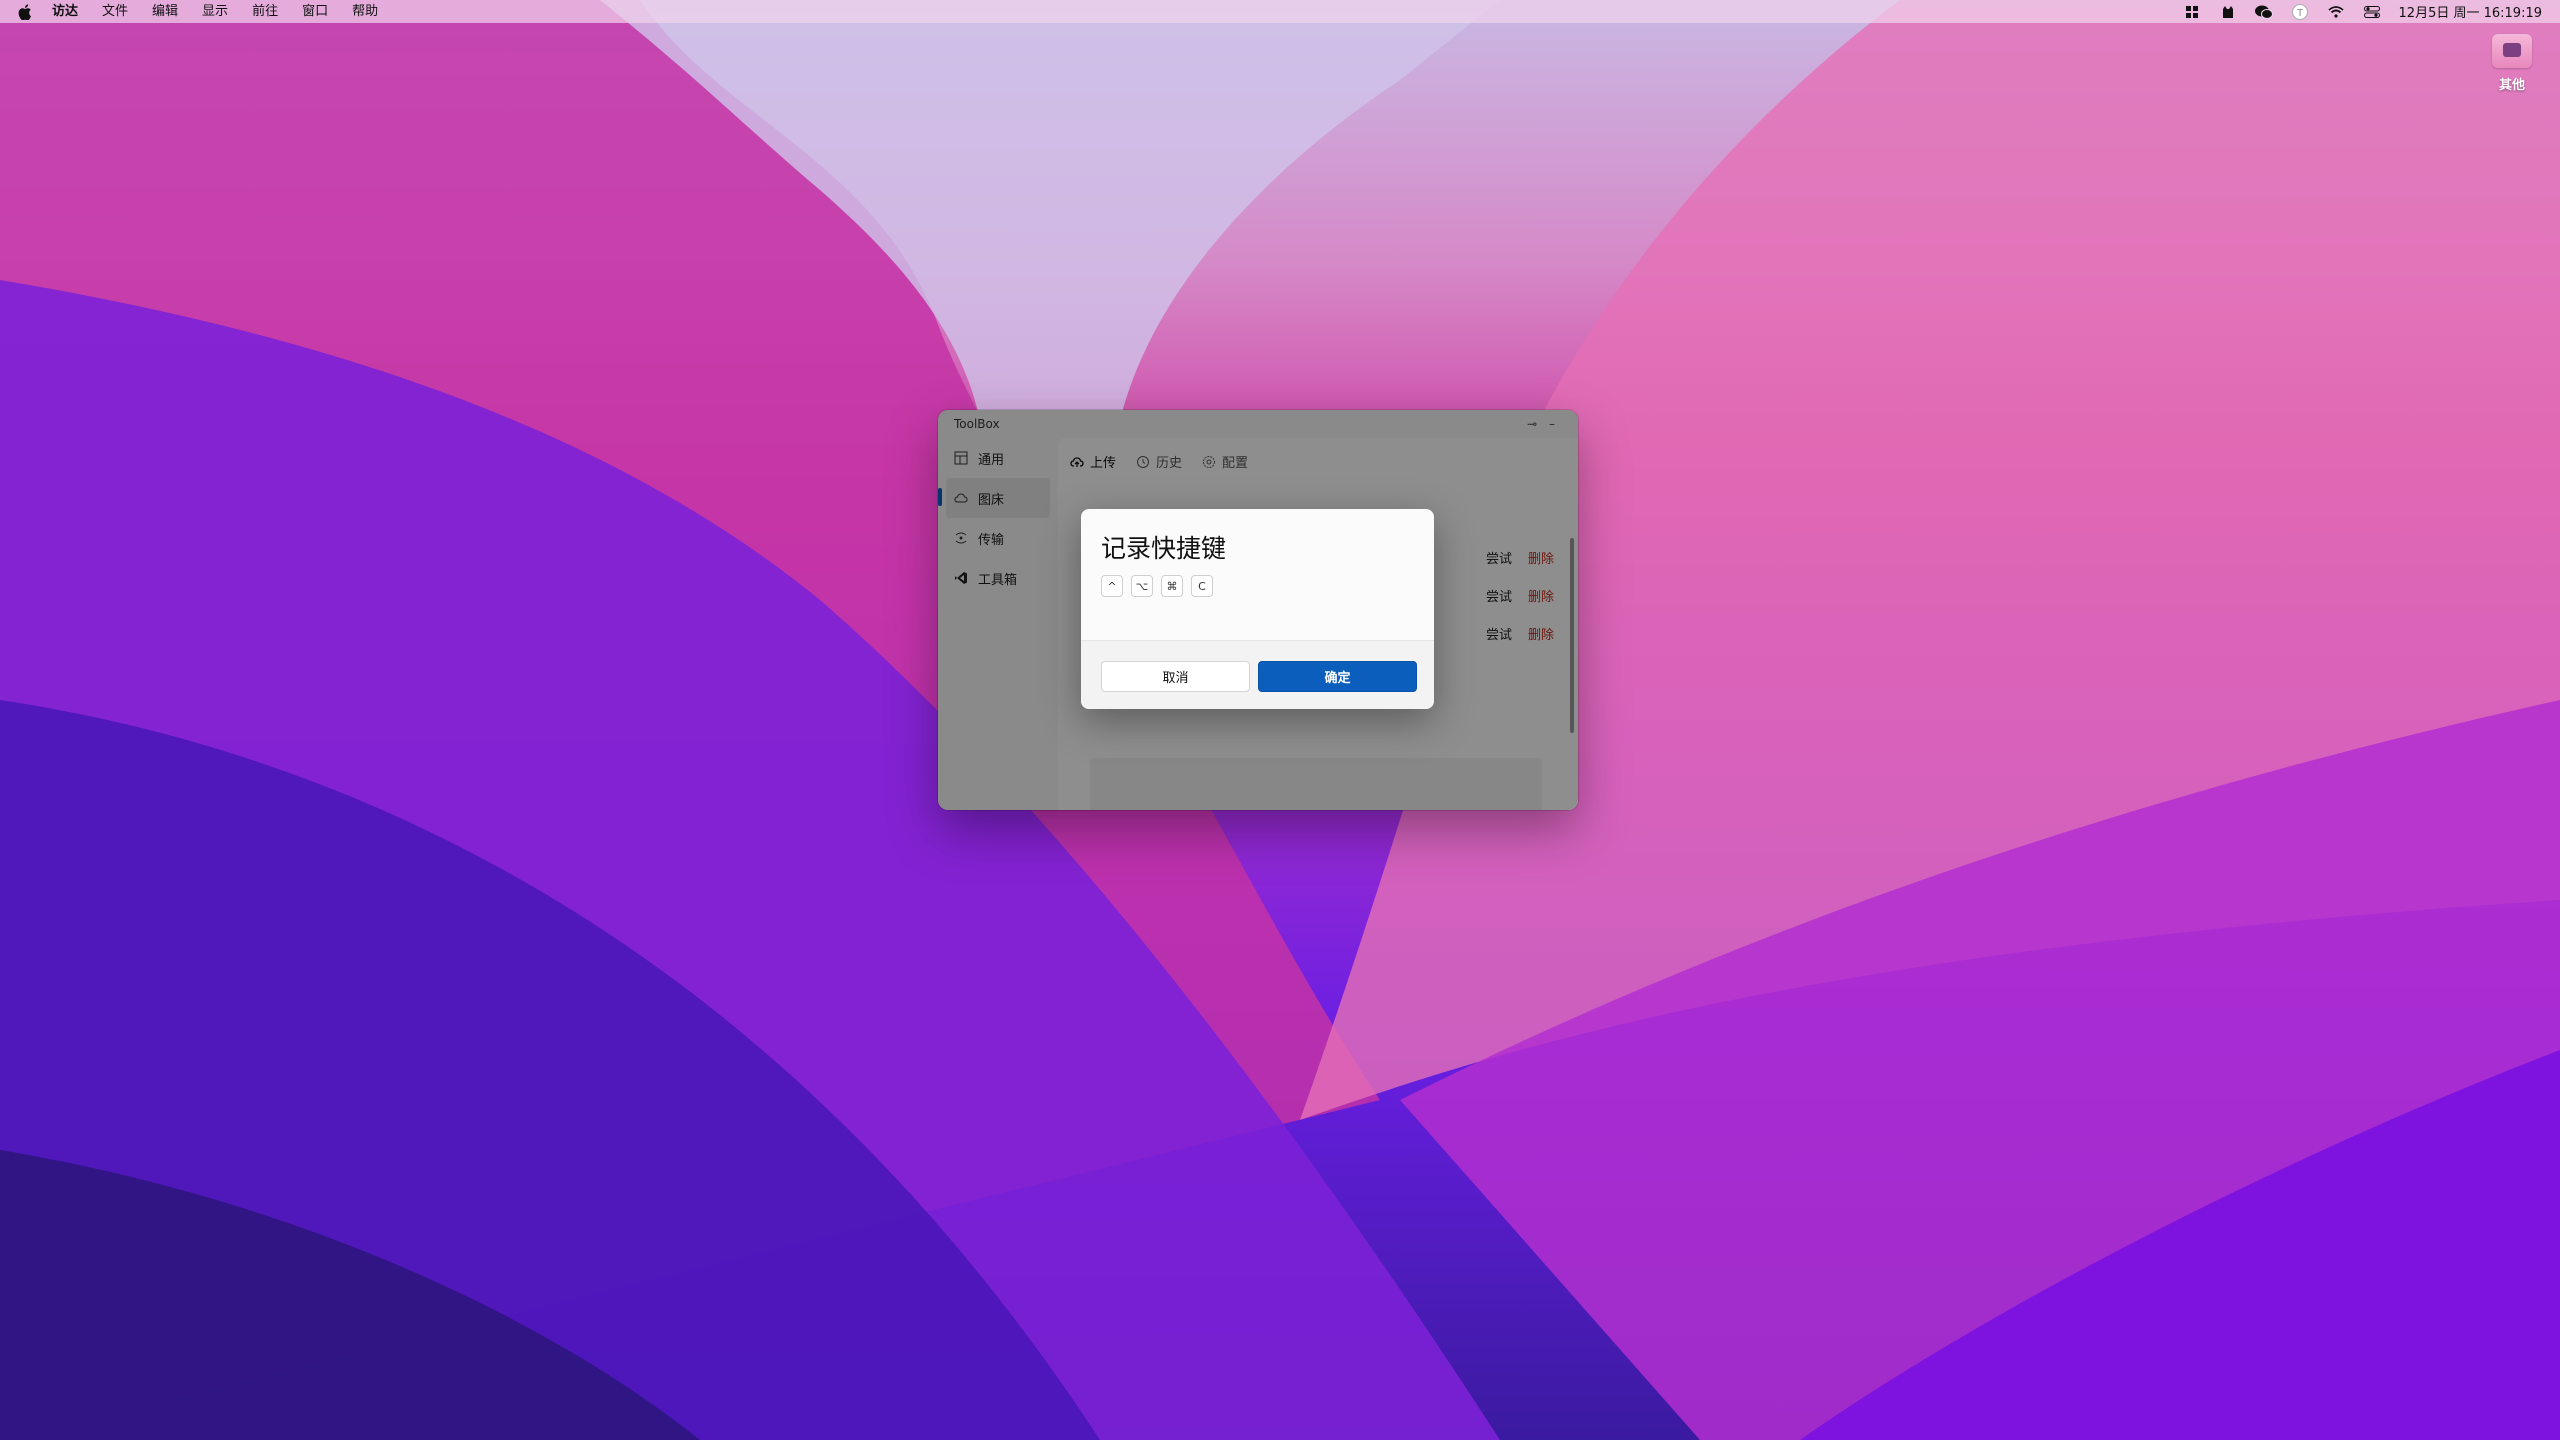 The width and height of the screenshot is (2560, 1440). I want to click on menu-clock: 12月5日 周一 16:19:19, so click(2470, 11).